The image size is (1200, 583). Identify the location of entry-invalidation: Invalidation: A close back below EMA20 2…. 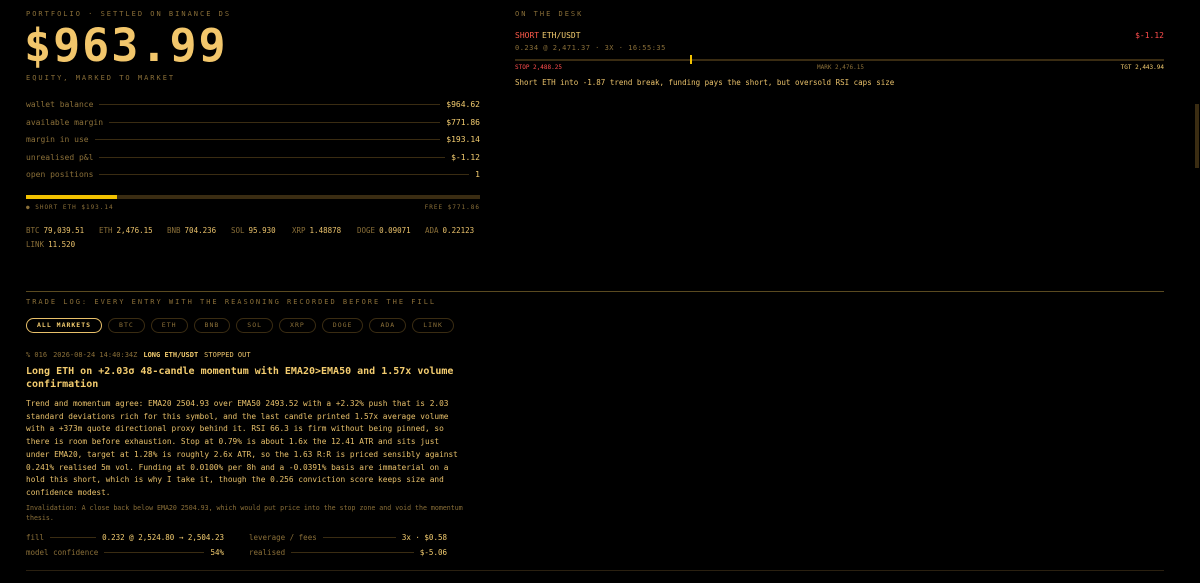
(244, 513).